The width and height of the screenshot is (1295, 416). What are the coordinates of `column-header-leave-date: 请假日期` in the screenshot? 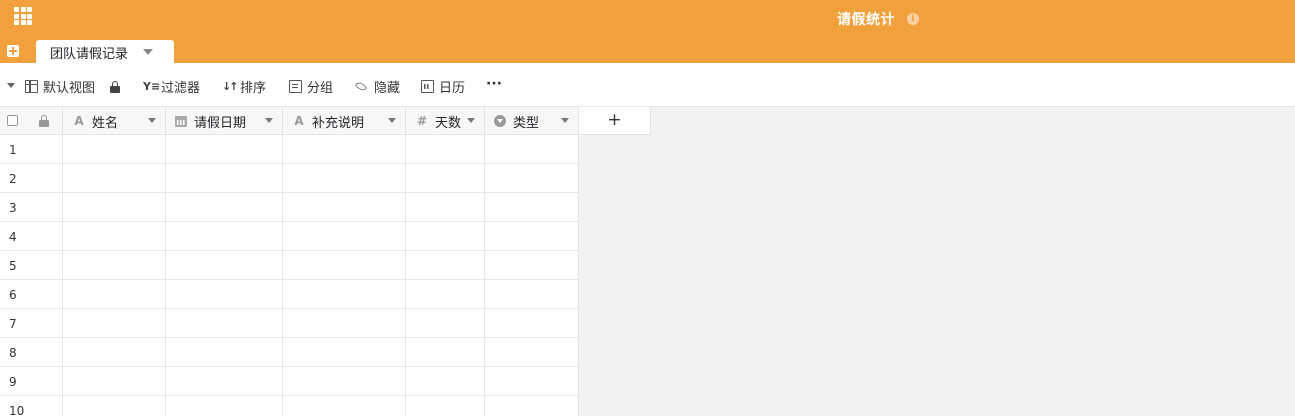 It's located at (224, 121).